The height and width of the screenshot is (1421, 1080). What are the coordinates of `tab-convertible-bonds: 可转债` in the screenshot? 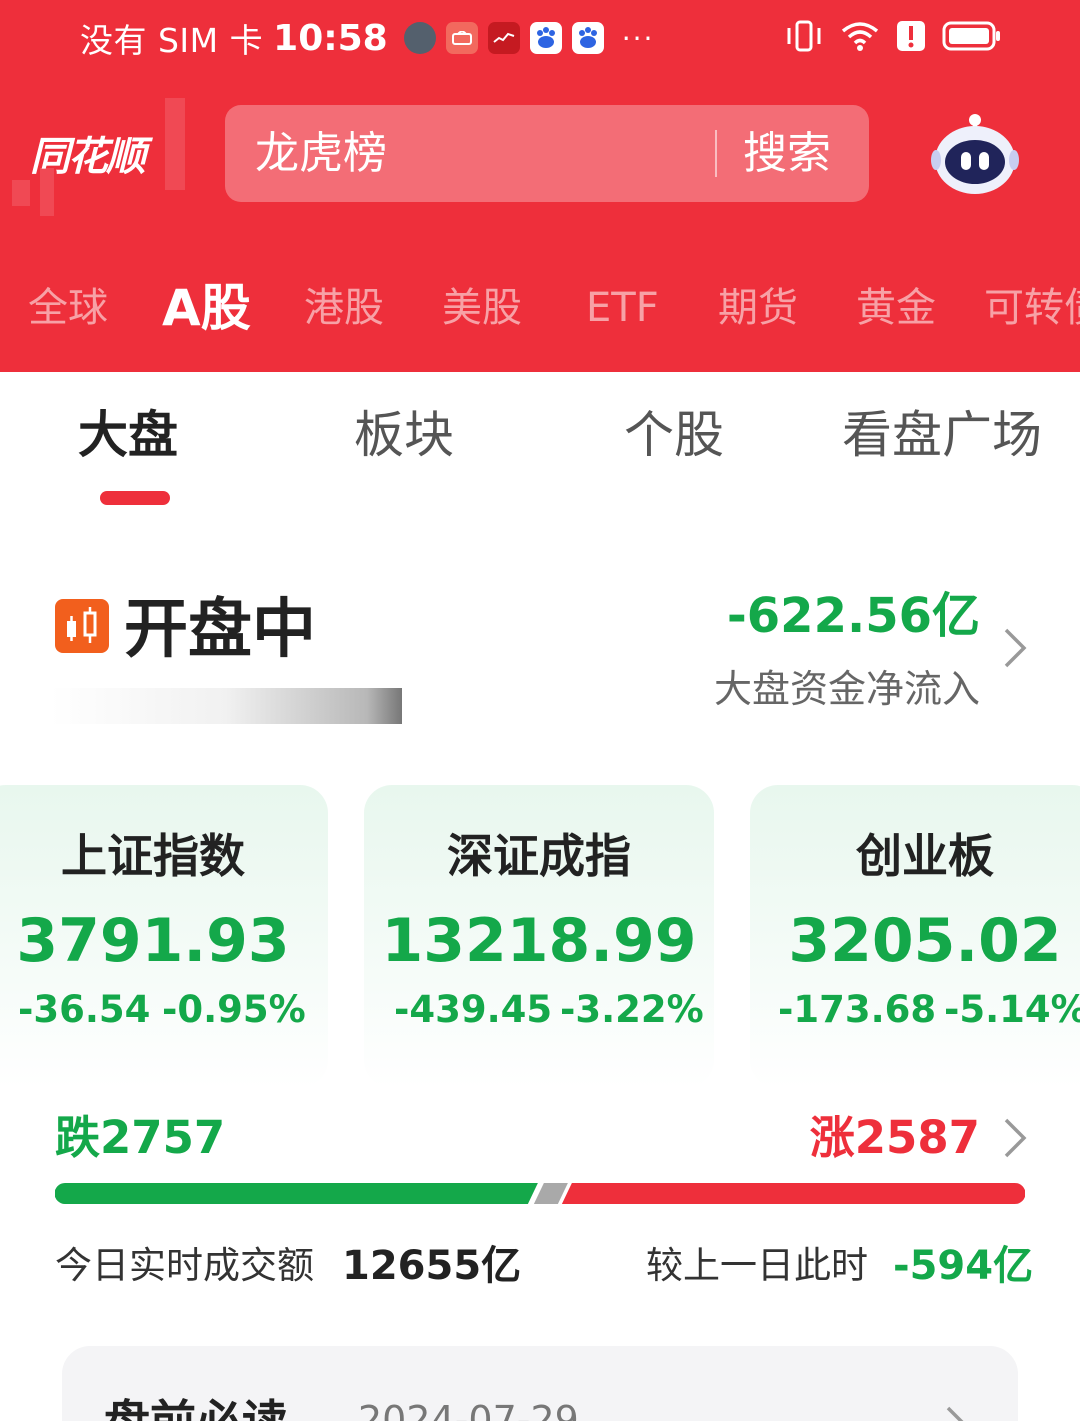 It's located at (1032, 308).